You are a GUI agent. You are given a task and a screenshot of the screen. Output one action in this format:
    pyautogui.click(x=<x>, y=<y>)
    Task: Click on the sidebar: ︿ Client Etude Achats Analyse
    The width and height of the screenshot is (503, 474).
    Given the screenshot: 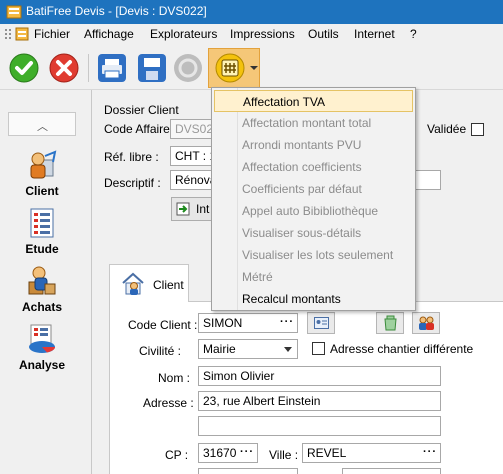 What is the action you would take?
    pyautogui.click(x=46, y=282)
    